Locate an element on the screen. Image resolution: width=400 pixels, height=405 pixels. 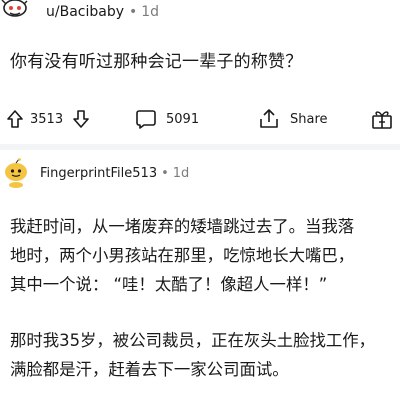
share-icon is located at coordinates (269, 119).